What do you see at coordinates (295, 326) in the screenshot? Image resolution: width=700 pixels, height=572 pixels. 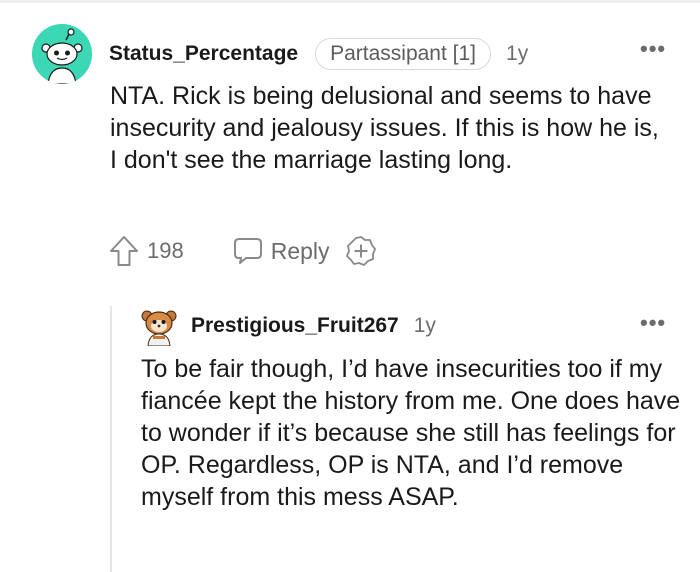 I see `username: Prestigious_Fruit267` at bounding box center [295, 326].